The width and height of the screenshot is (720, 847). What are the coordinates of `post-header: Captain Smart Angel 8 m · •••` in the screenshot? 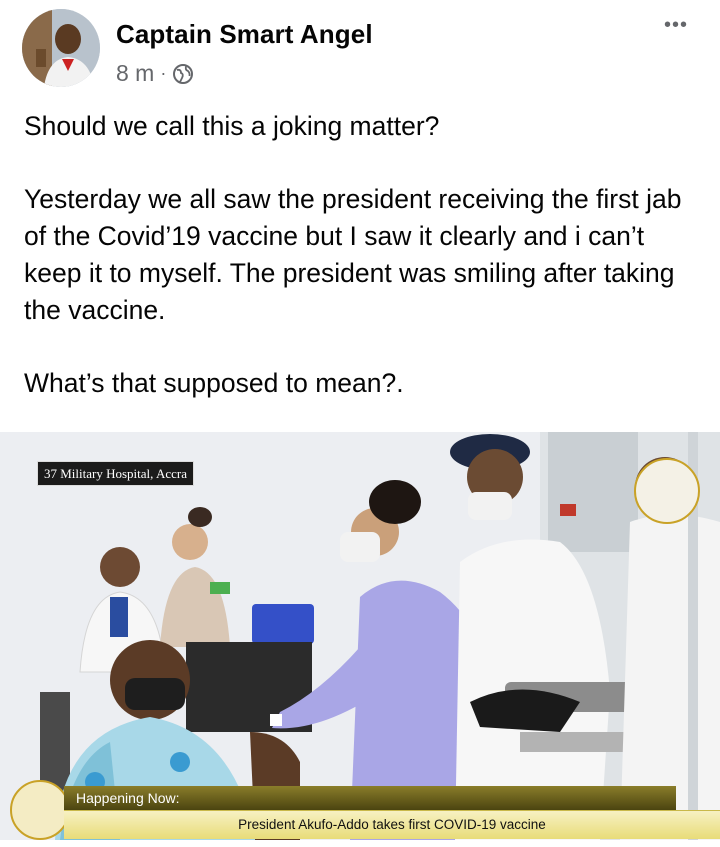 It's located at (360, 50).